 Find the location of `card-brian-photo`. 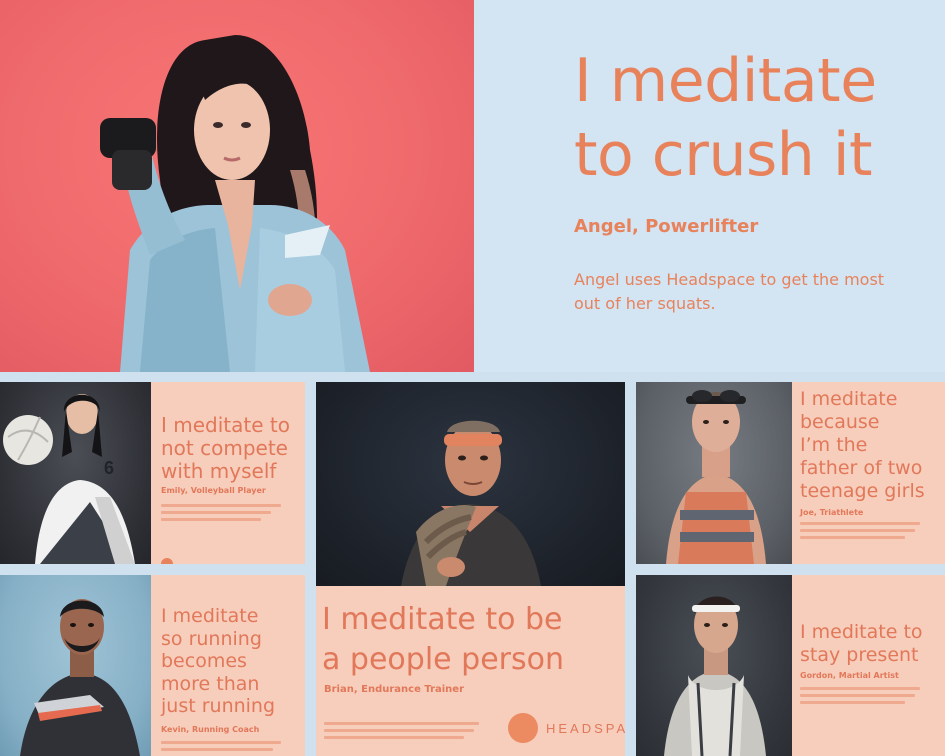

card-brian-photo is located at coordinates (470, 484).